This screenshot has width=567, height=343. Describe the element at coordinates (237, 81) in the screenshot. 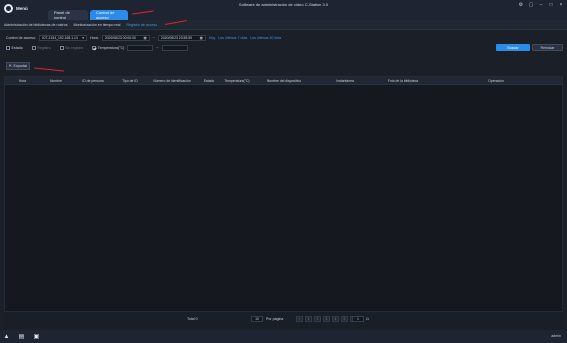

I see `column-header: Temperatura(°C)` at that location.